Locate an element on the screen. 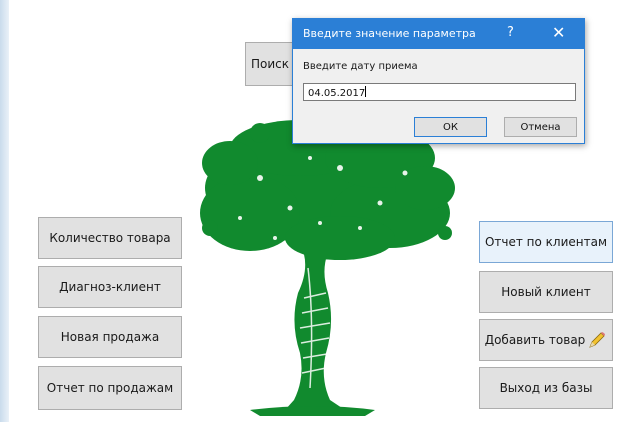  ok-button: ОК is located at coordinates (450, 127).